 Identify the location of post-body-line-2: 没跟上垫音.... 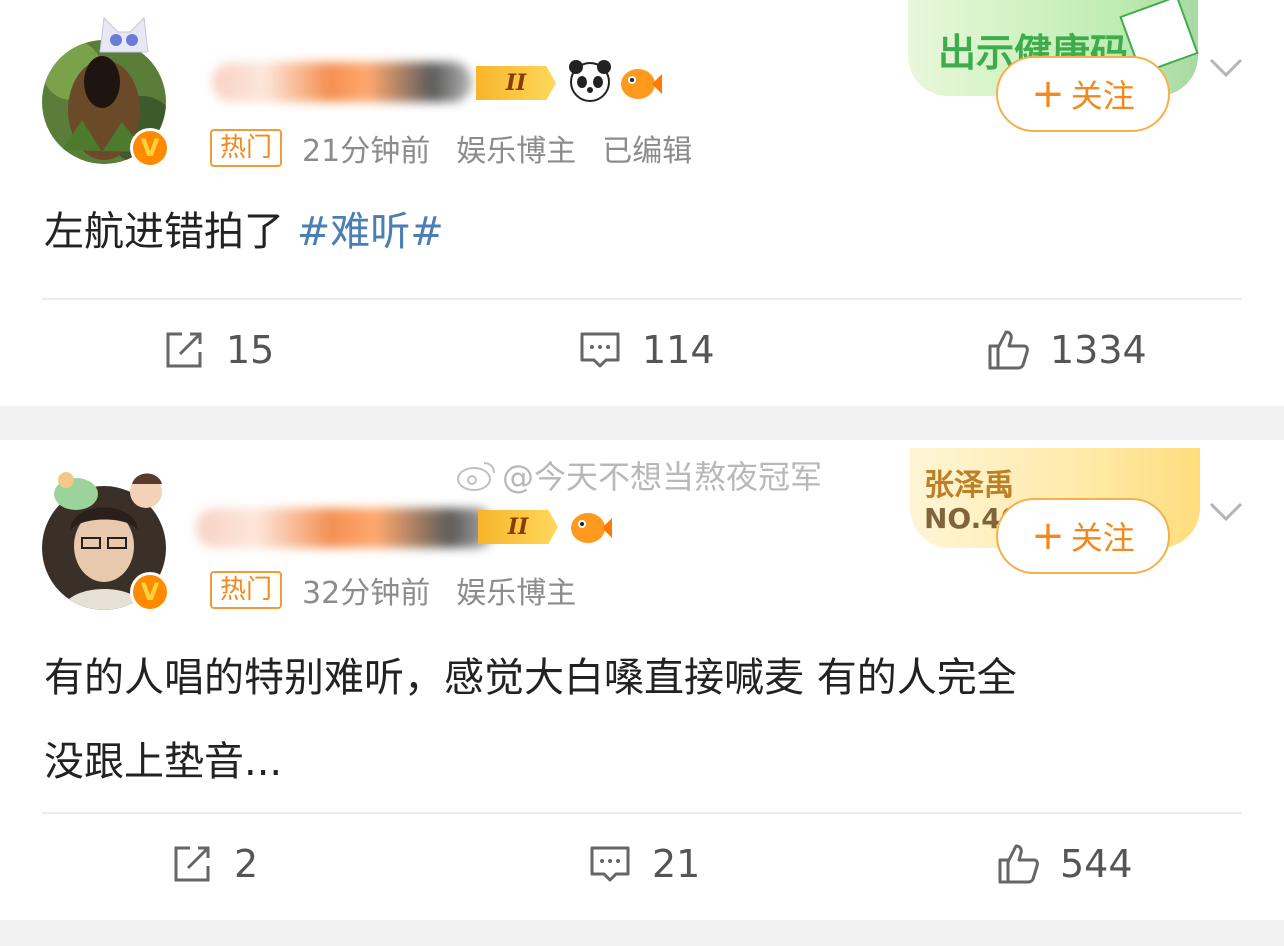
(163, 762).